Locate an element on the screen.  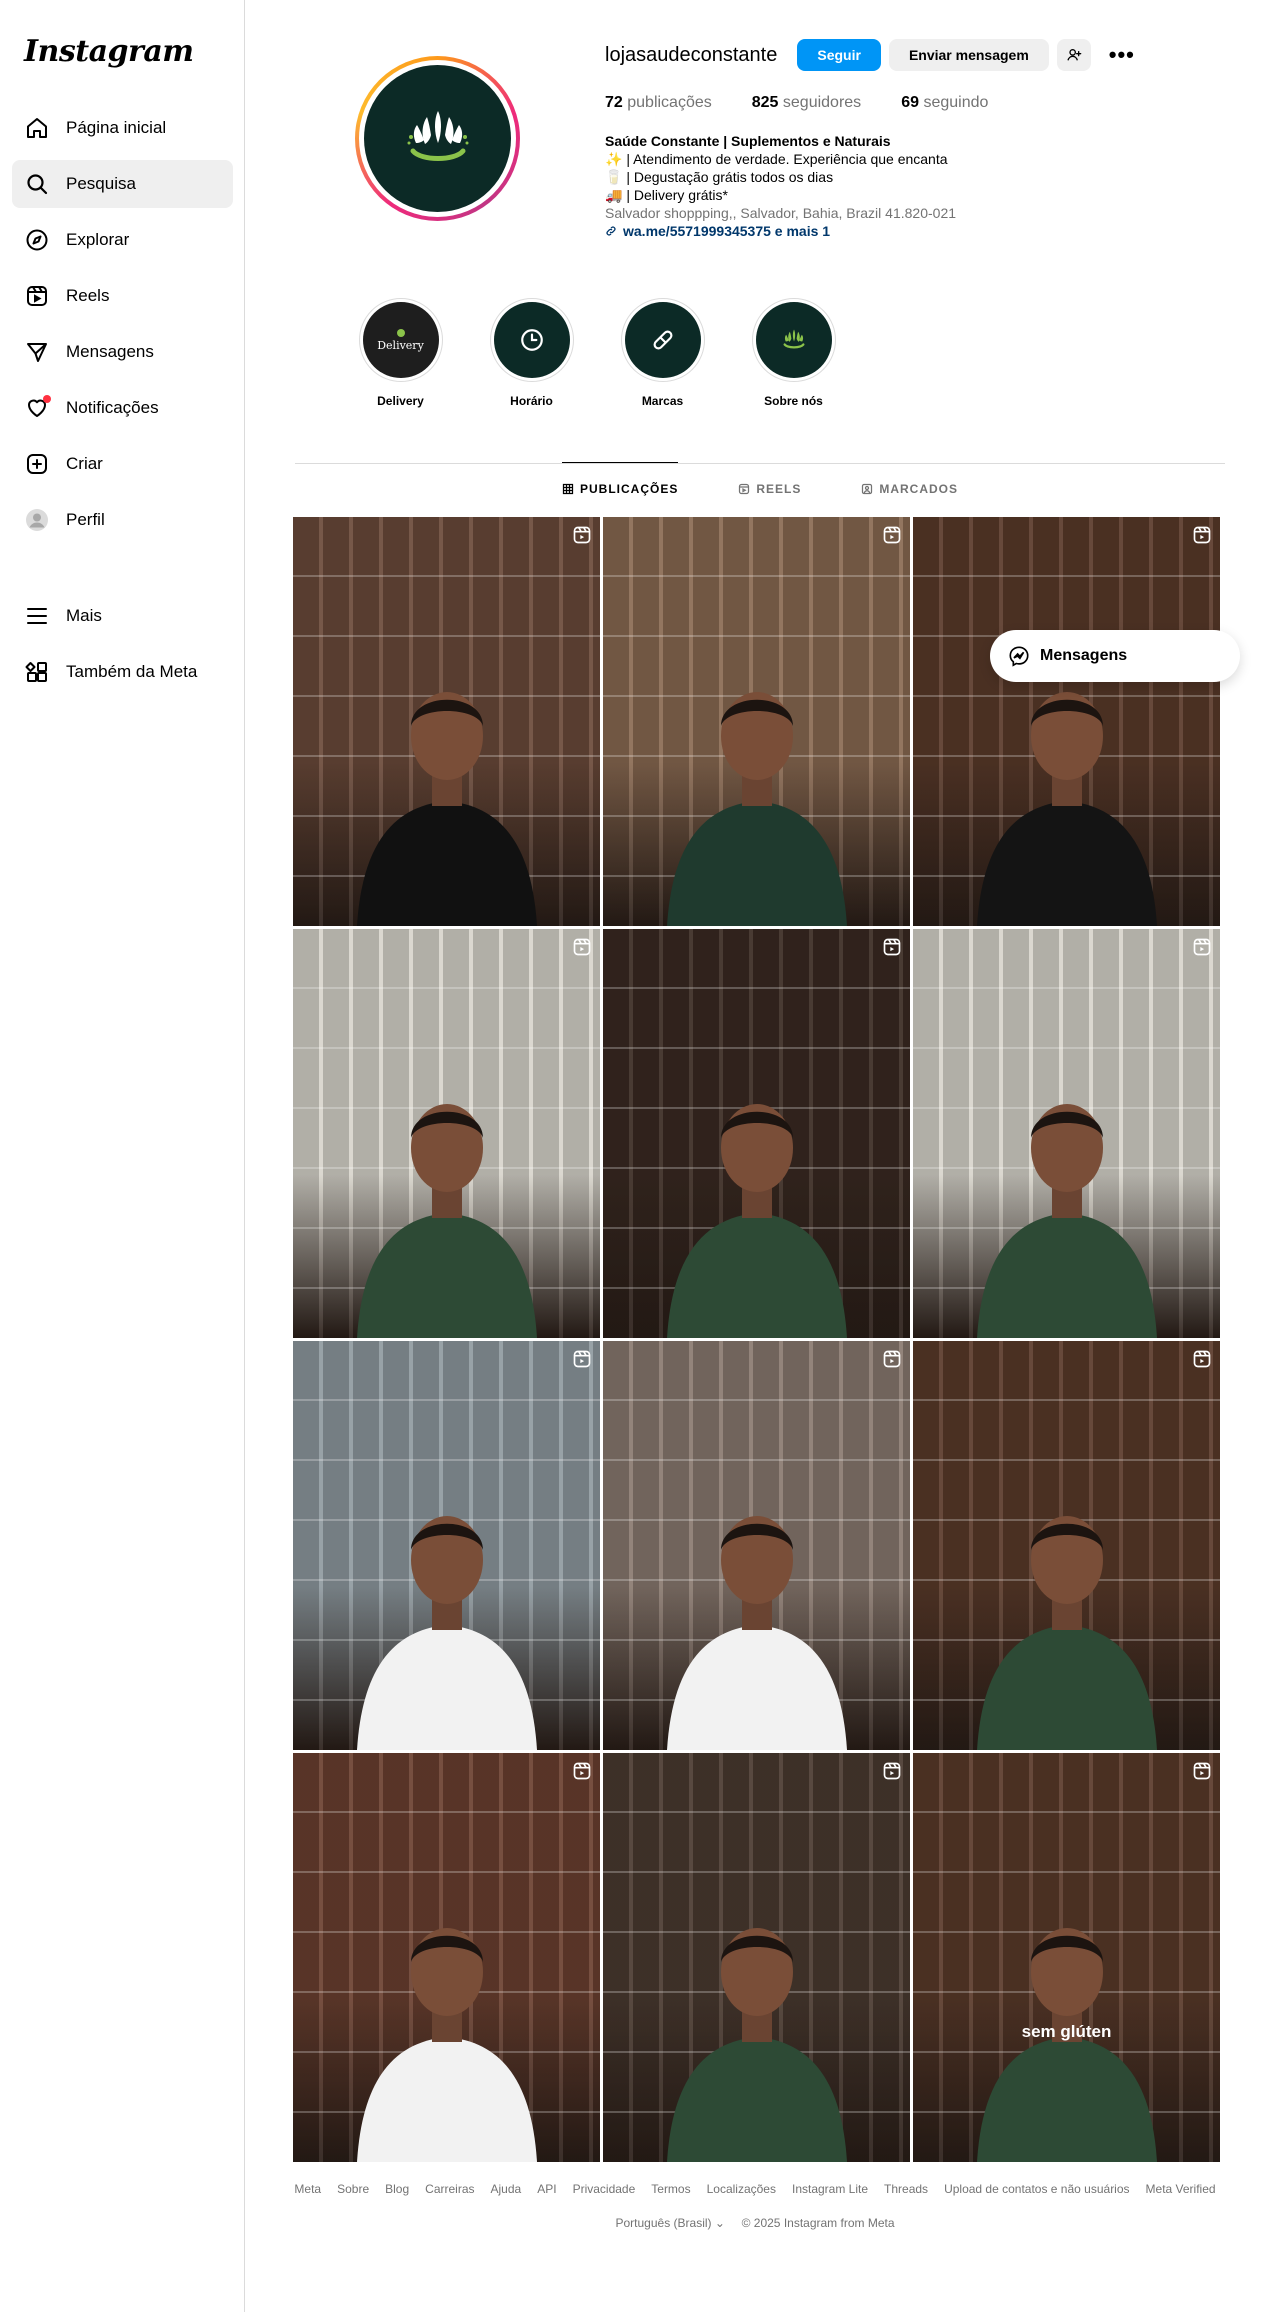
follow-button: Seguir is located at coordinates (839, 55).